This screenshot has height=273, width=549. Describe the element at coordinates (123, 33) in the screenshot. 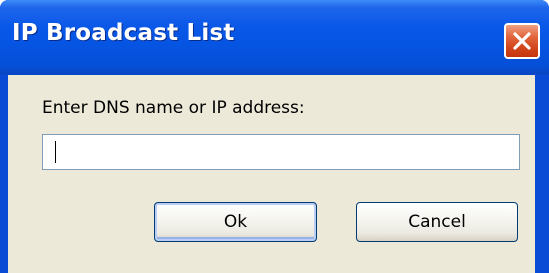

I see `window-title: IP Broadcast List` at that location.